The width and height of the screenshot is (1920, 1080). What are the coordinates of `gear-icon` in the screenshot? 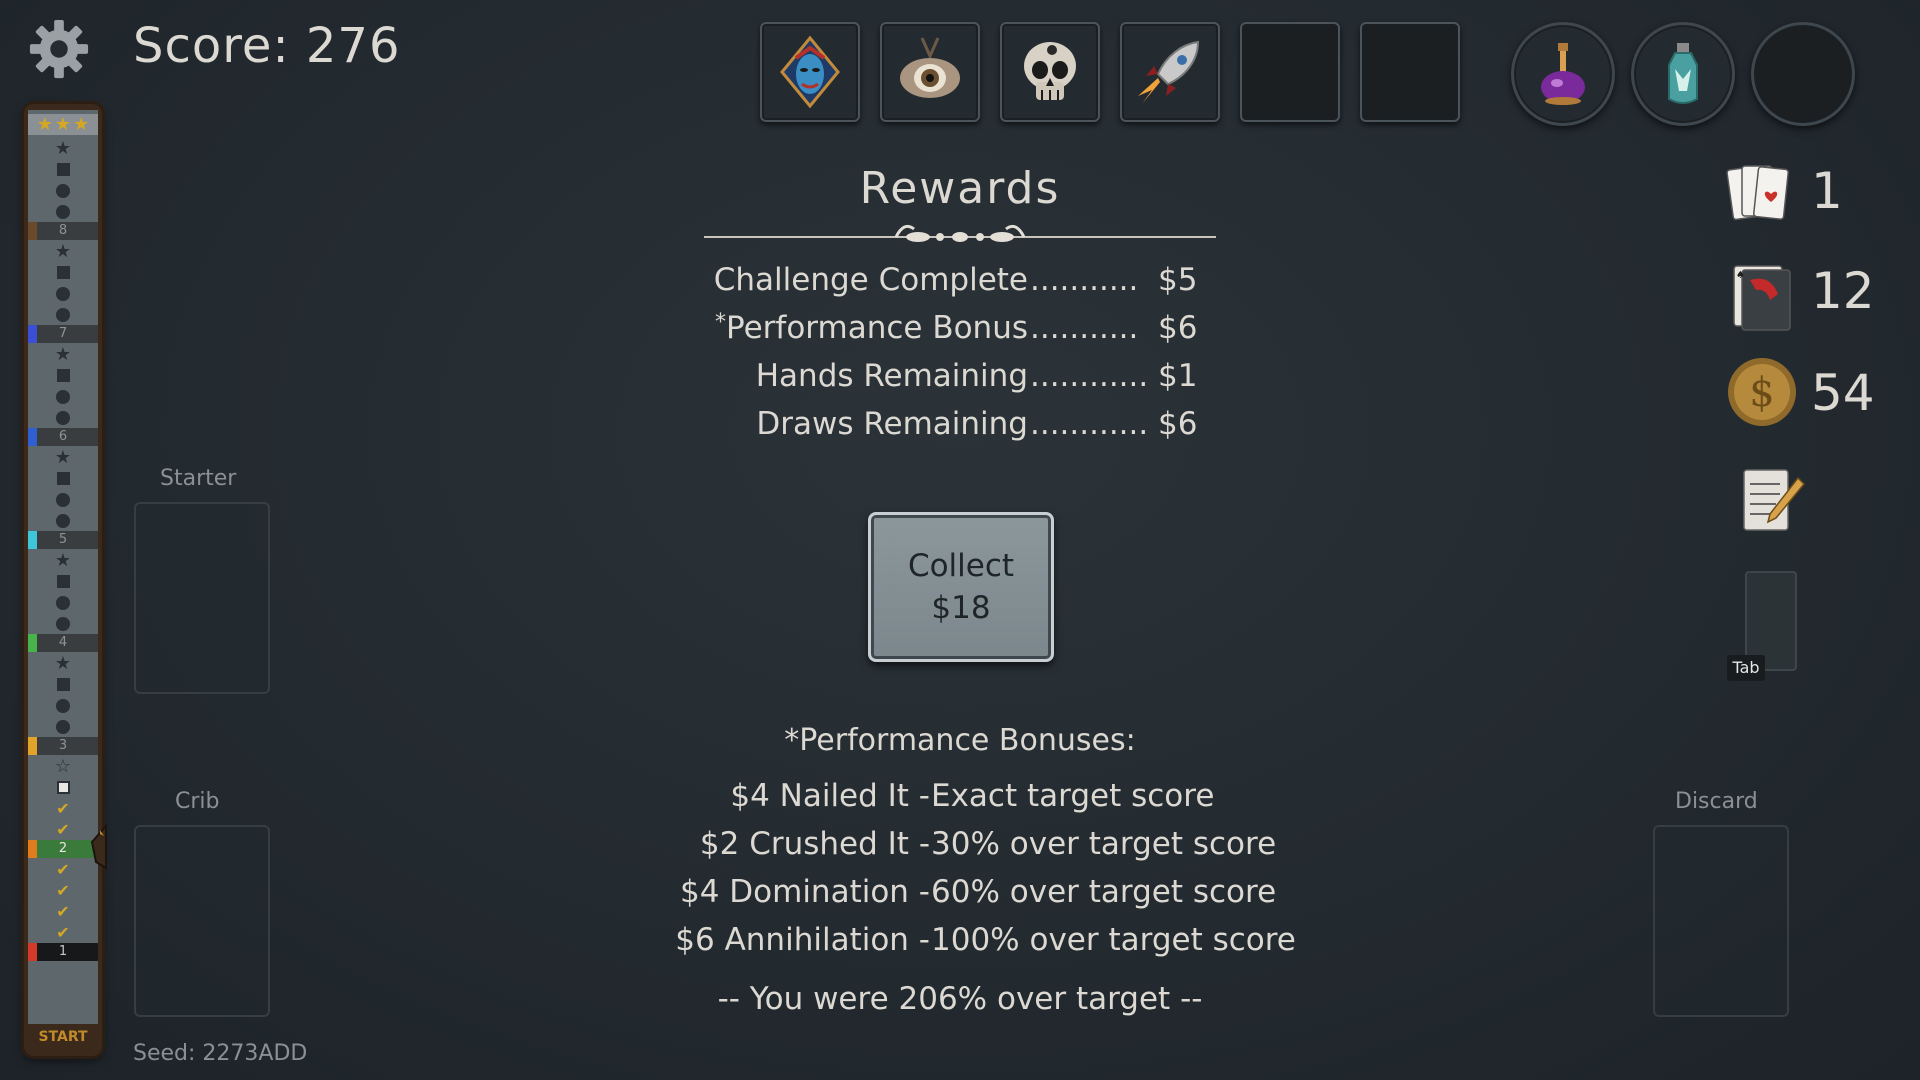 It's located at (59, 49).